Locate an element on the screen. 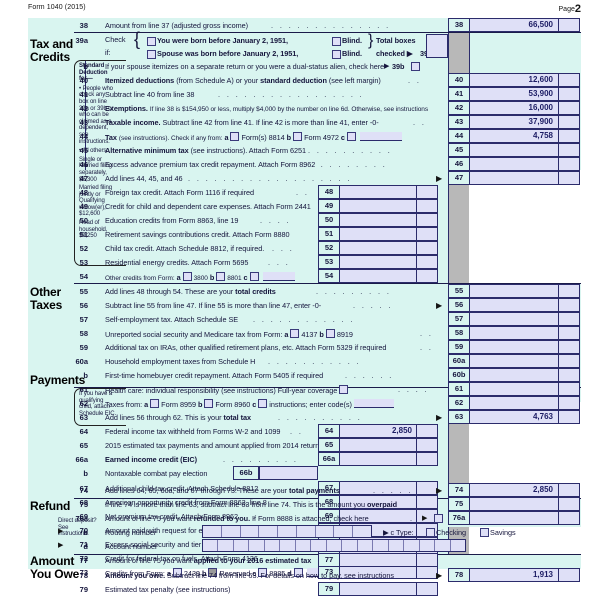 The image size is (590, 596). line-54-other-field is located at coordinates (278, 276).